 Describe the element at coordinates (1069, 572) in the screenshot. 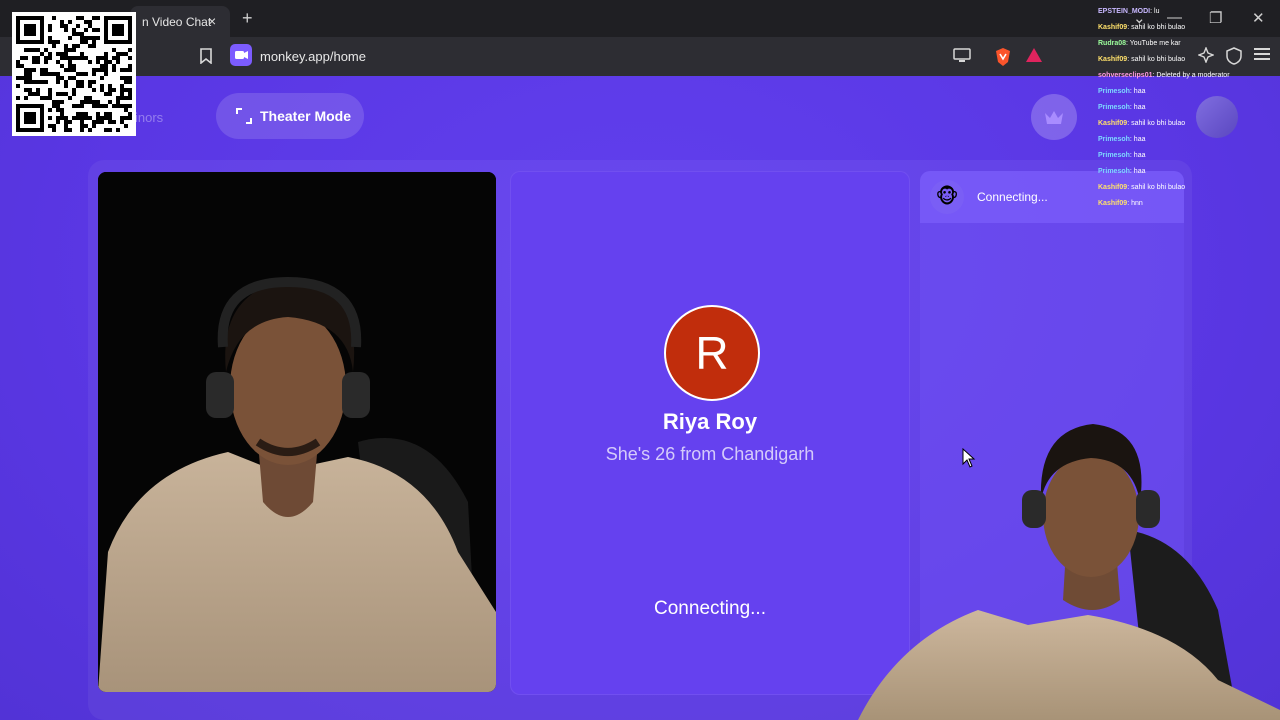

I see `streamer-webcam-image` at that location.